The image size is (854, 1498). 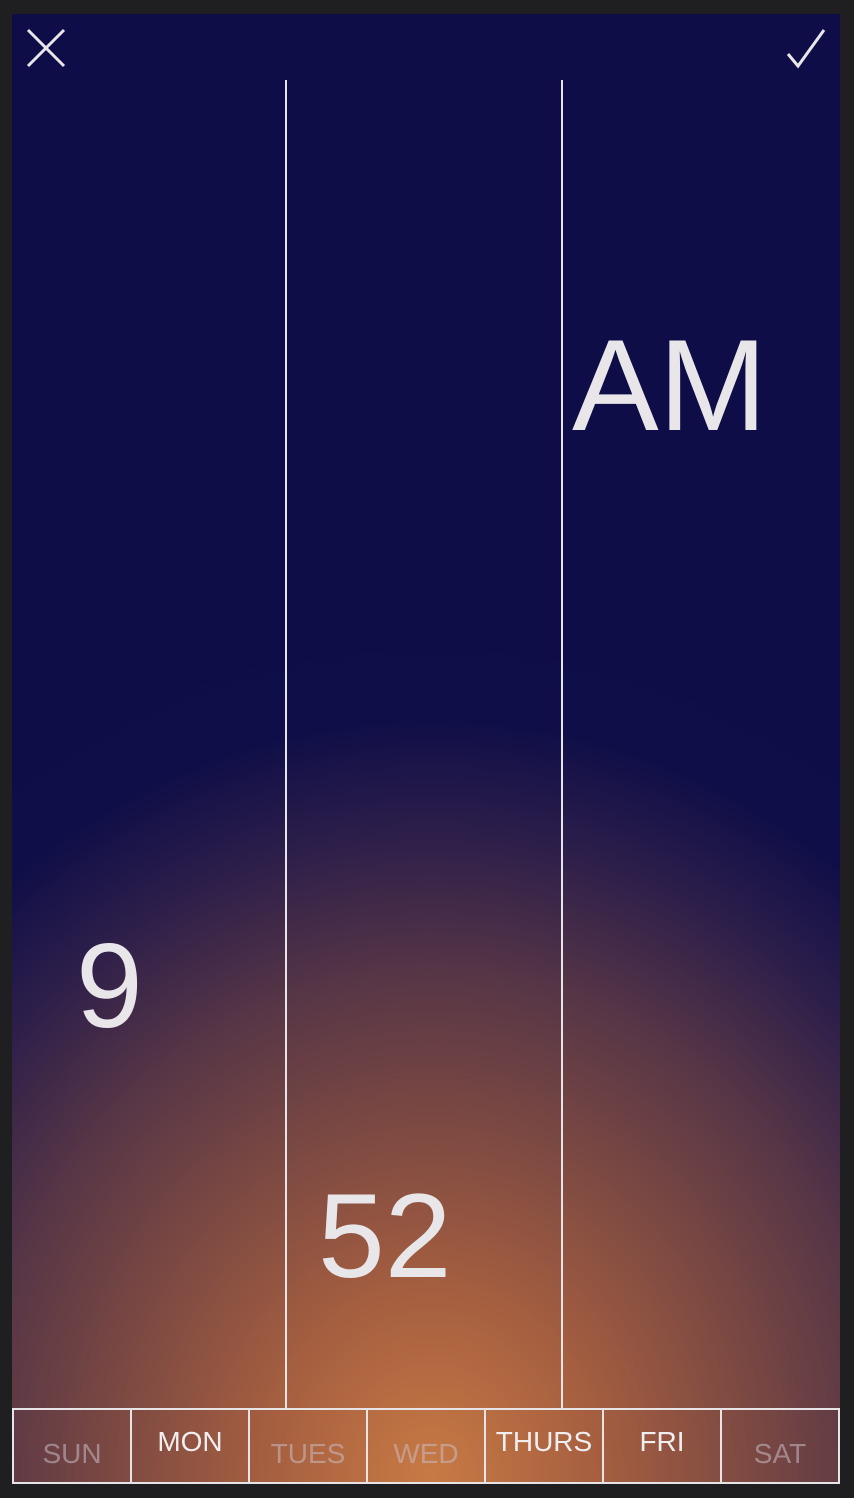 I want to click on column-divider-left, so click(x=286, y=744).